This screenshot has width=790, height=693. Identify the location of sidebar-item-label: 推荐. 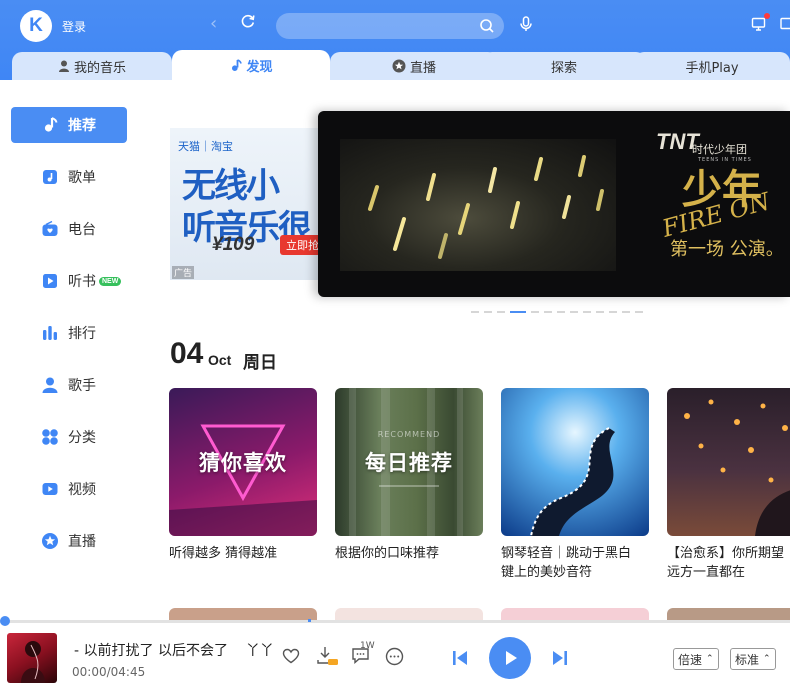
(82, 126).